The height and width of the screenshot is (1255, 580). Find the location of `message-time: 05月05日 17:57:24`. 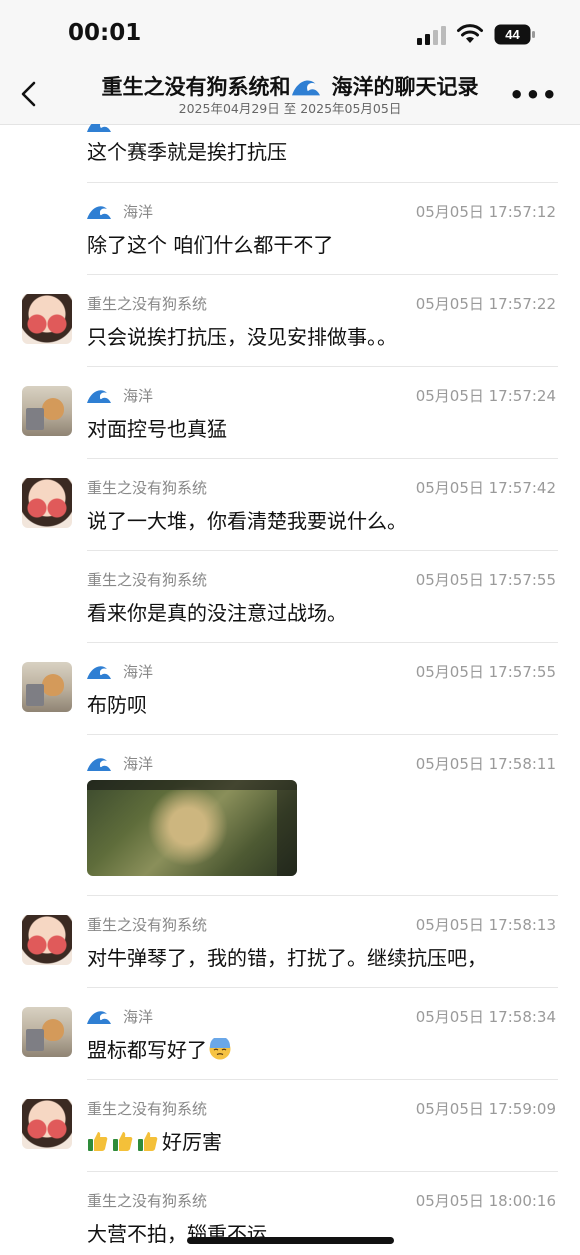

message-time: 05月05日 17:57:24 is located at coordinates (485, 396).